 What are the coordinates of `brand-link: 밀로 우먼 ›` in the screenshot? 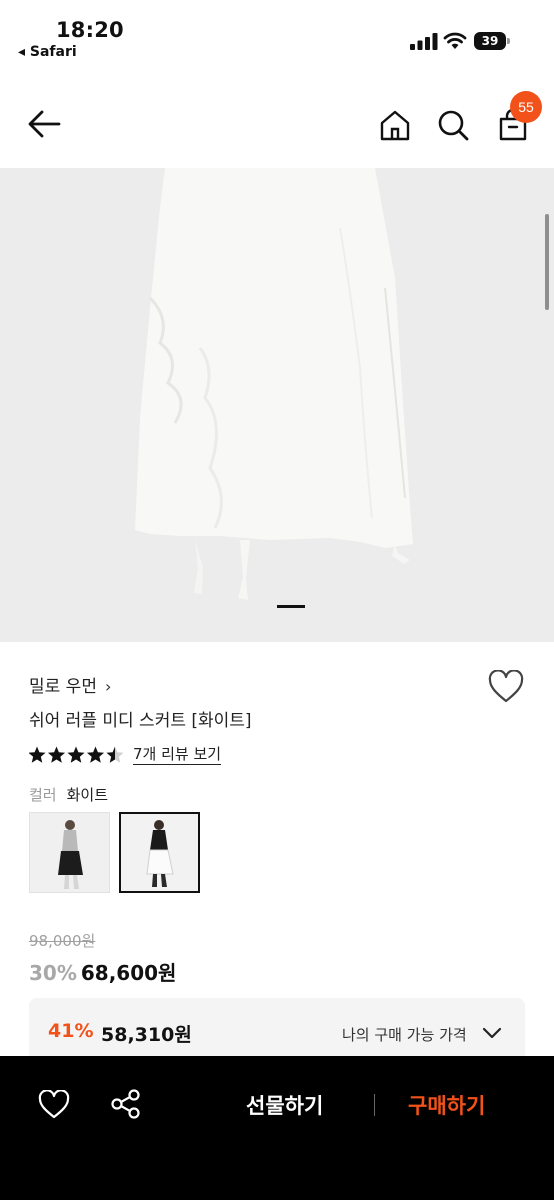 It's located at (70, 684).